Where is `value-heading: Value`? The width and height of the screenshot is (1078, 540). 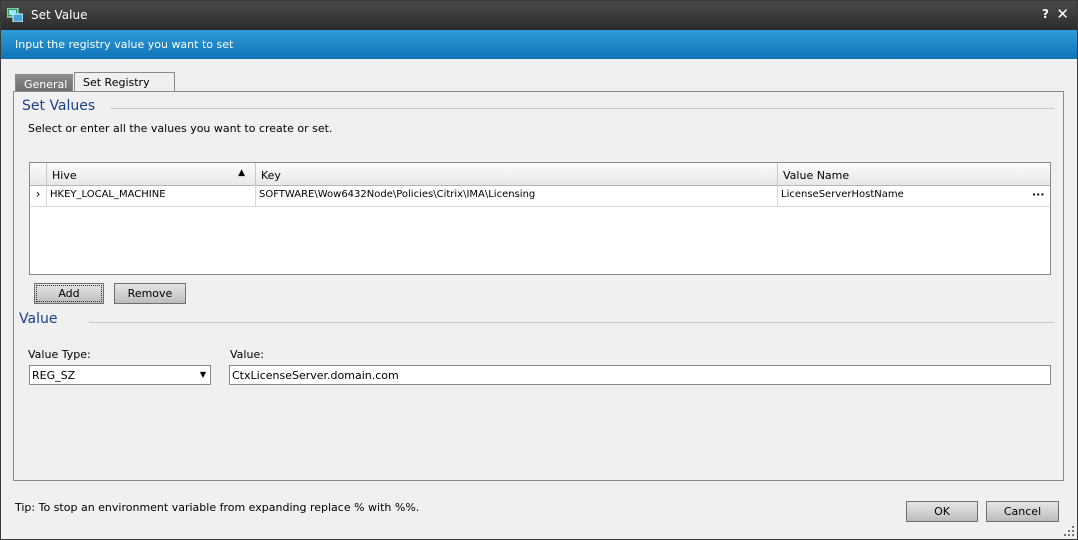
value-heading: Value is located at coordinates (38, 319).